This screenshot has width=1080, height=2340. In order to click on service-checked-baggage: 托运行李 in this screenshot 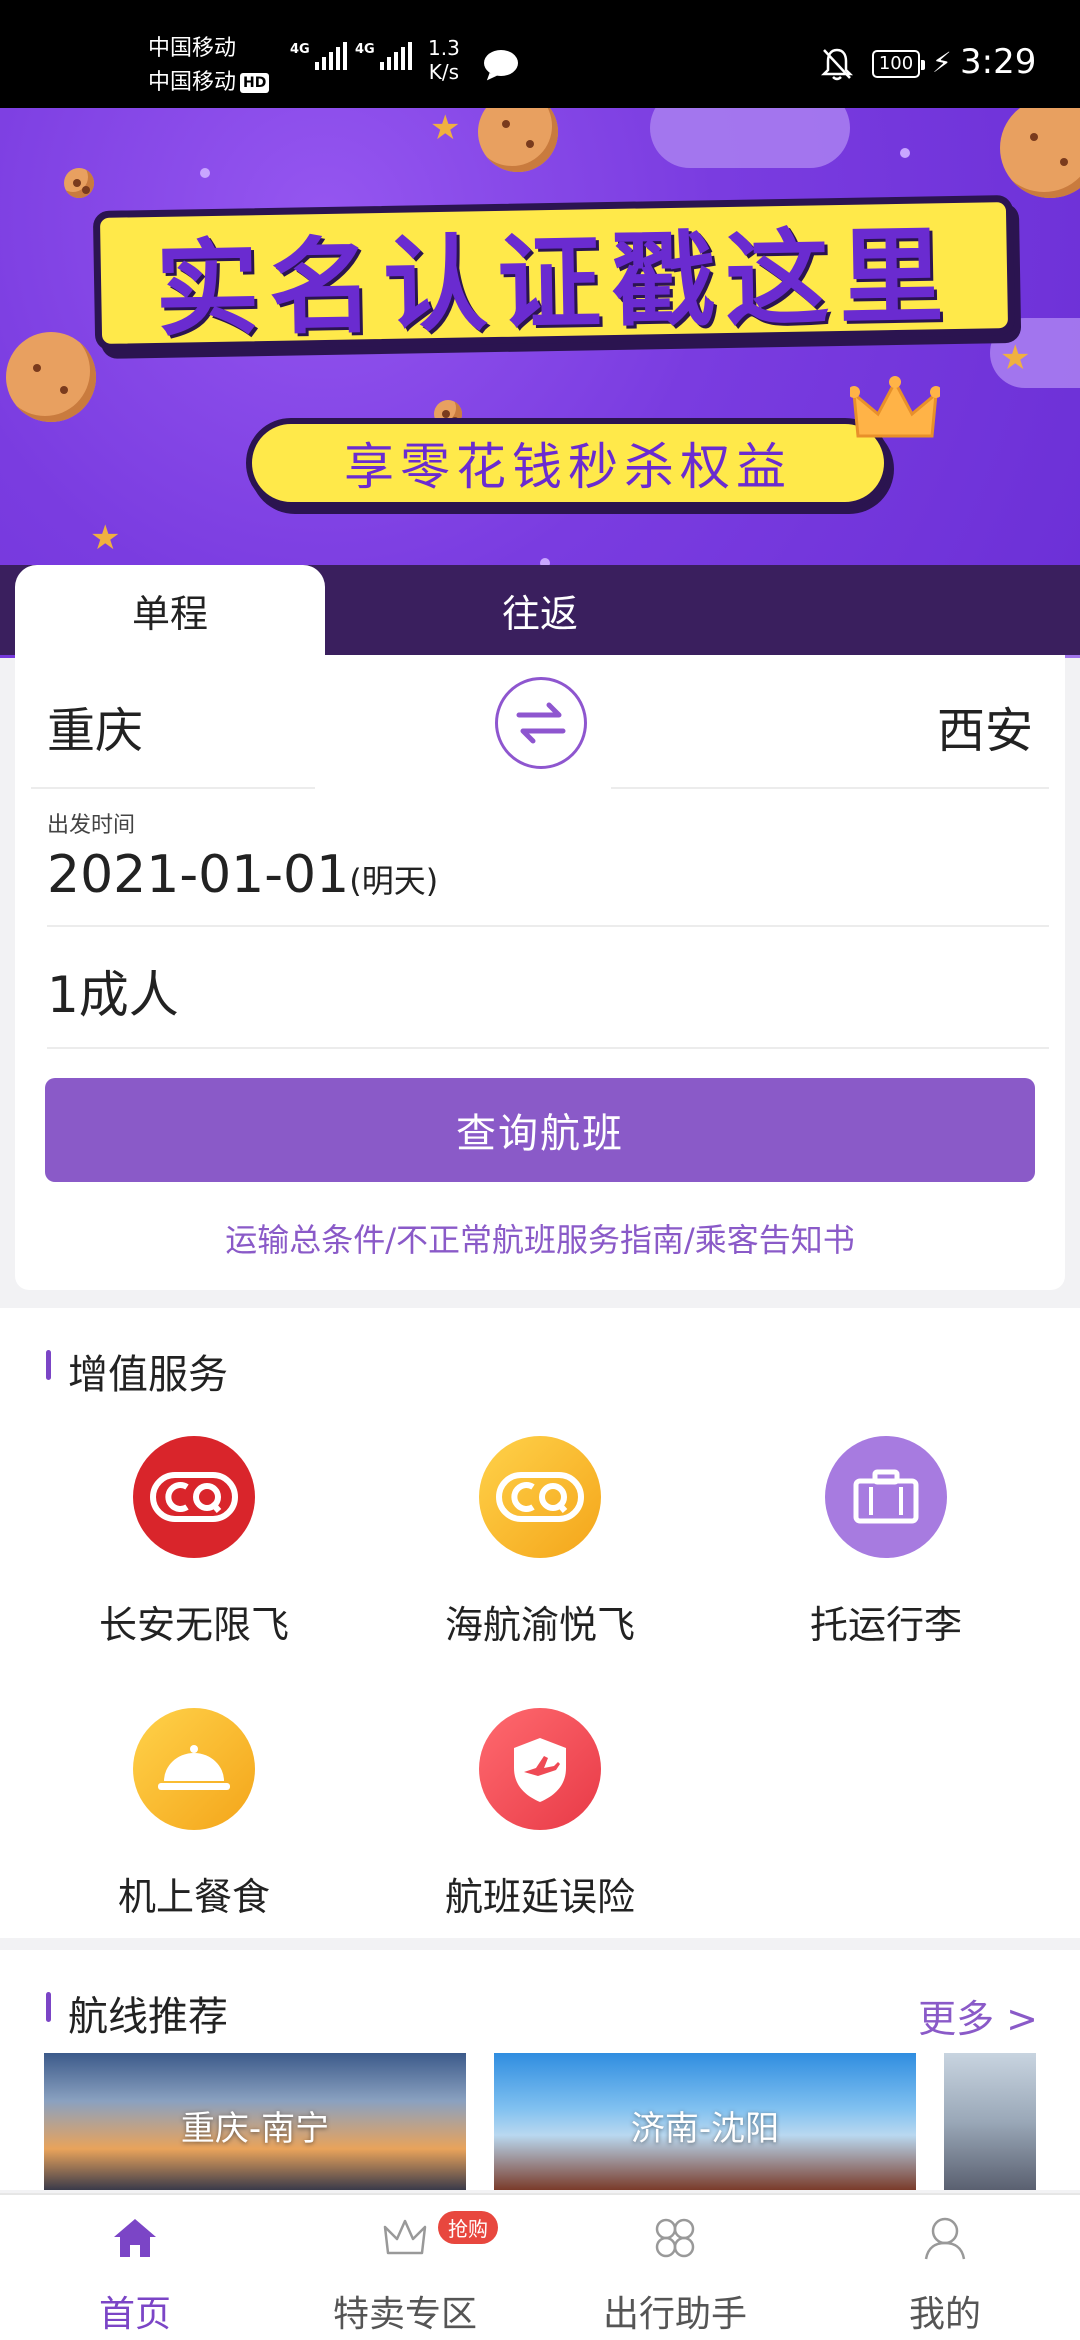, I will do `click(886, 1542)`.